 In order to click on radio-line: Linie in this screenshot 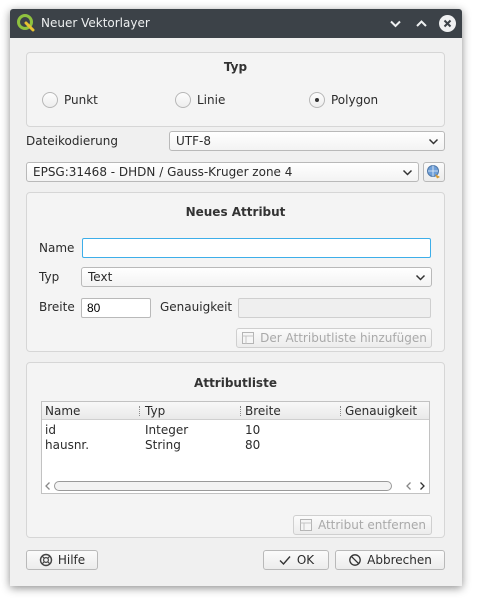, I will do `click(200, 100)`.